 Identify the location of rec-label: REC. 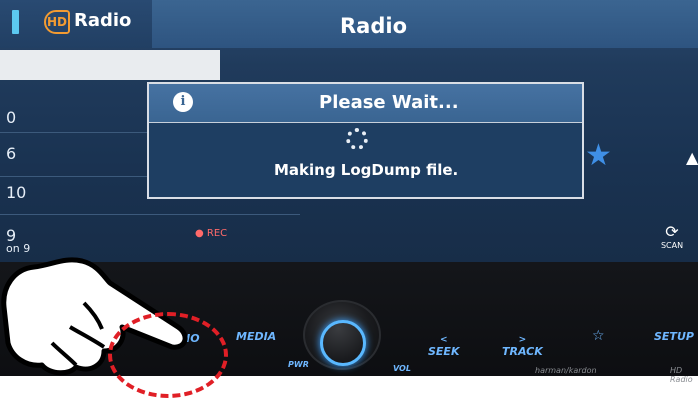
(217, 233).